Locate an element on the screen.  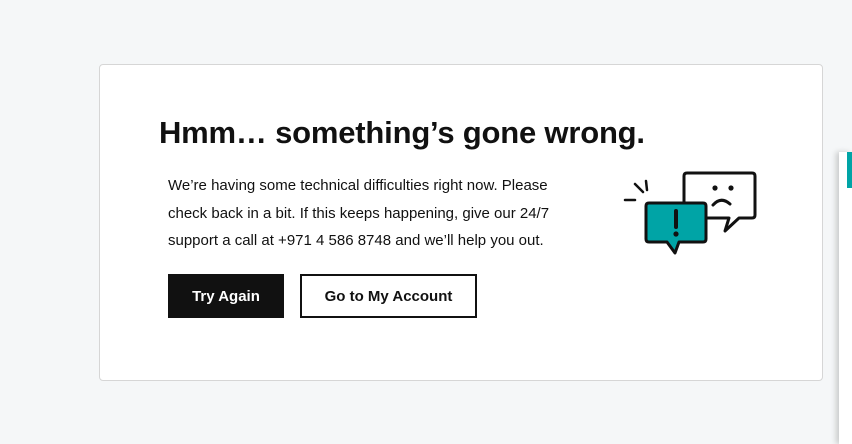
error-title: Hmm… something’s gone wrong. is located at coordinates (402, 132).